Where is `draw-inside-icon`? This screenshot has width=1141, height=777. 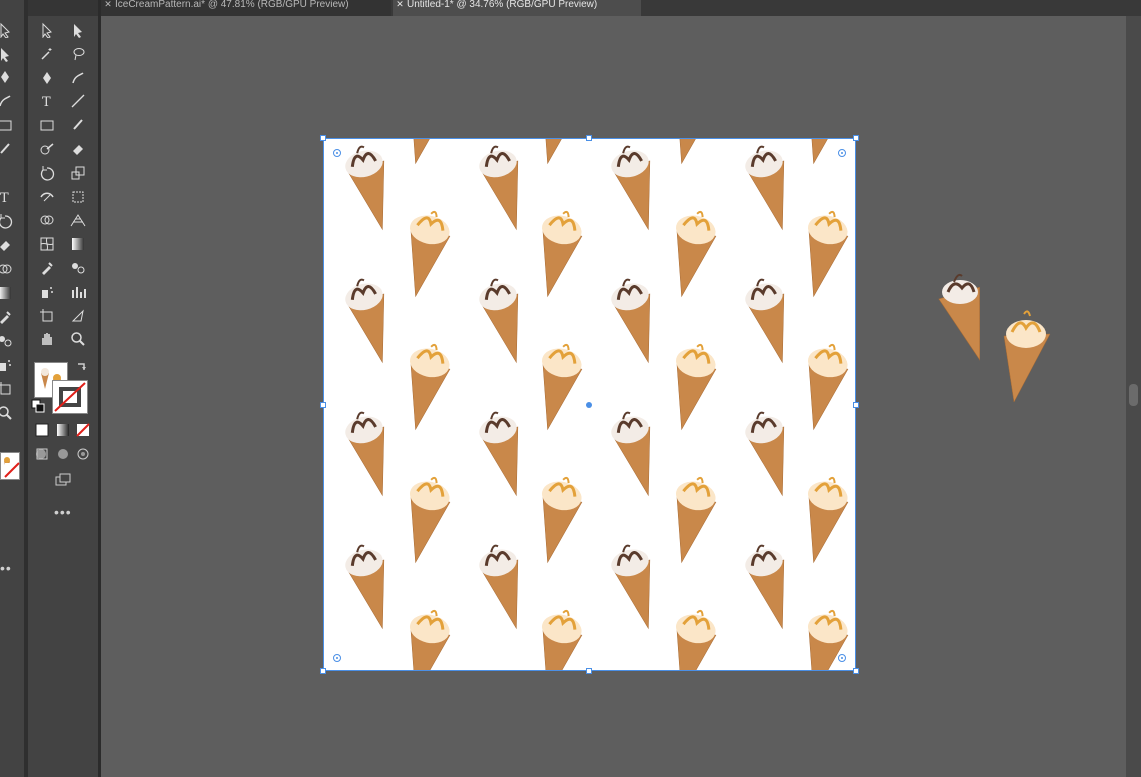 draw-inside-icon is located at coordinates (83, 454).